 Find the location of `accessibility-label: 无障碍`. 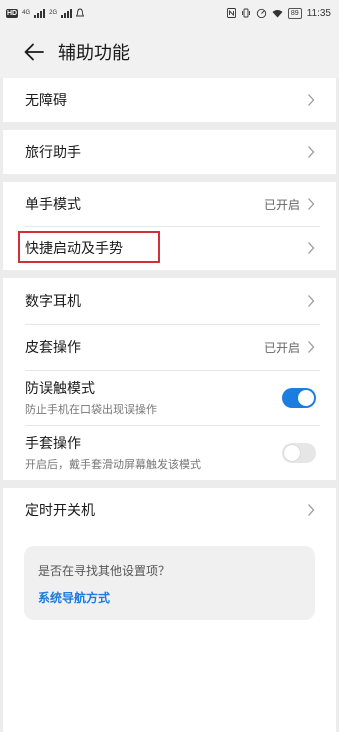

accessibility-label: 无障碍 is located at coordinates (46, 101).